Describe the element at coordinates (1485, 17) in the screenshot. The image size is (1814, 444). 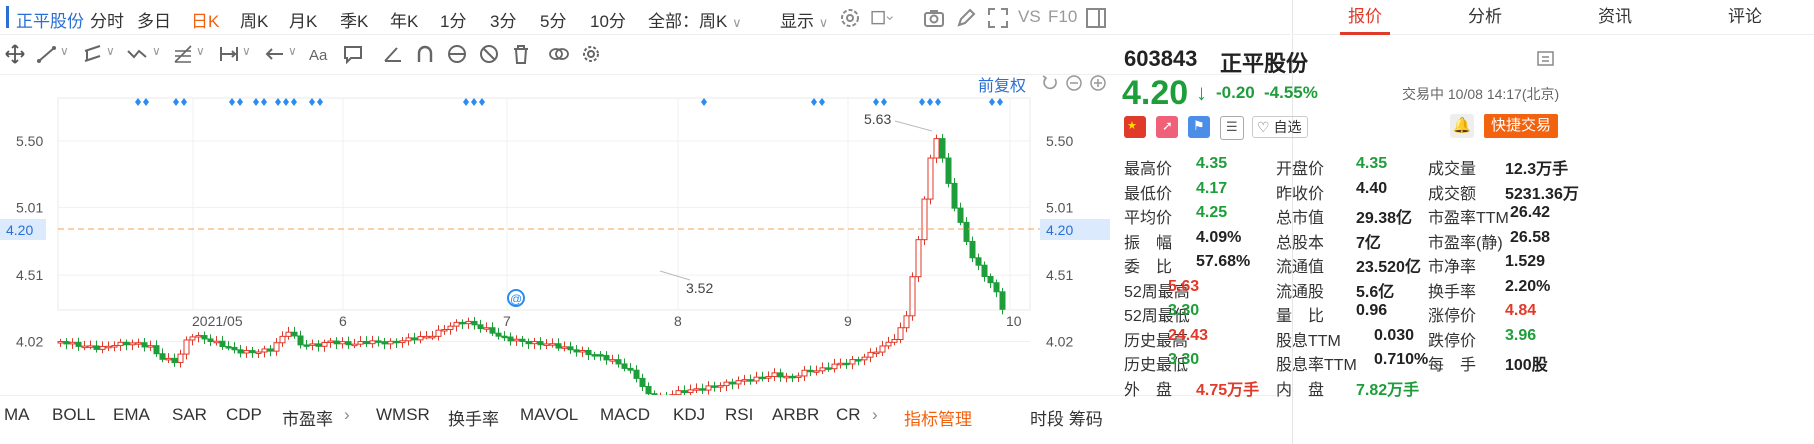
I see `tab-analysis: 分析` at that location.